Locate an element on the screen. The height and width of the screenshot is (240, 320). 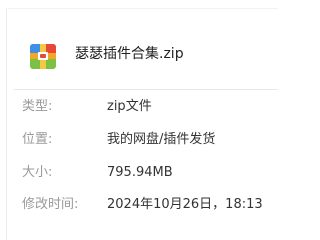
detail-label-size: 大小: is located at coordinates (37, 172).